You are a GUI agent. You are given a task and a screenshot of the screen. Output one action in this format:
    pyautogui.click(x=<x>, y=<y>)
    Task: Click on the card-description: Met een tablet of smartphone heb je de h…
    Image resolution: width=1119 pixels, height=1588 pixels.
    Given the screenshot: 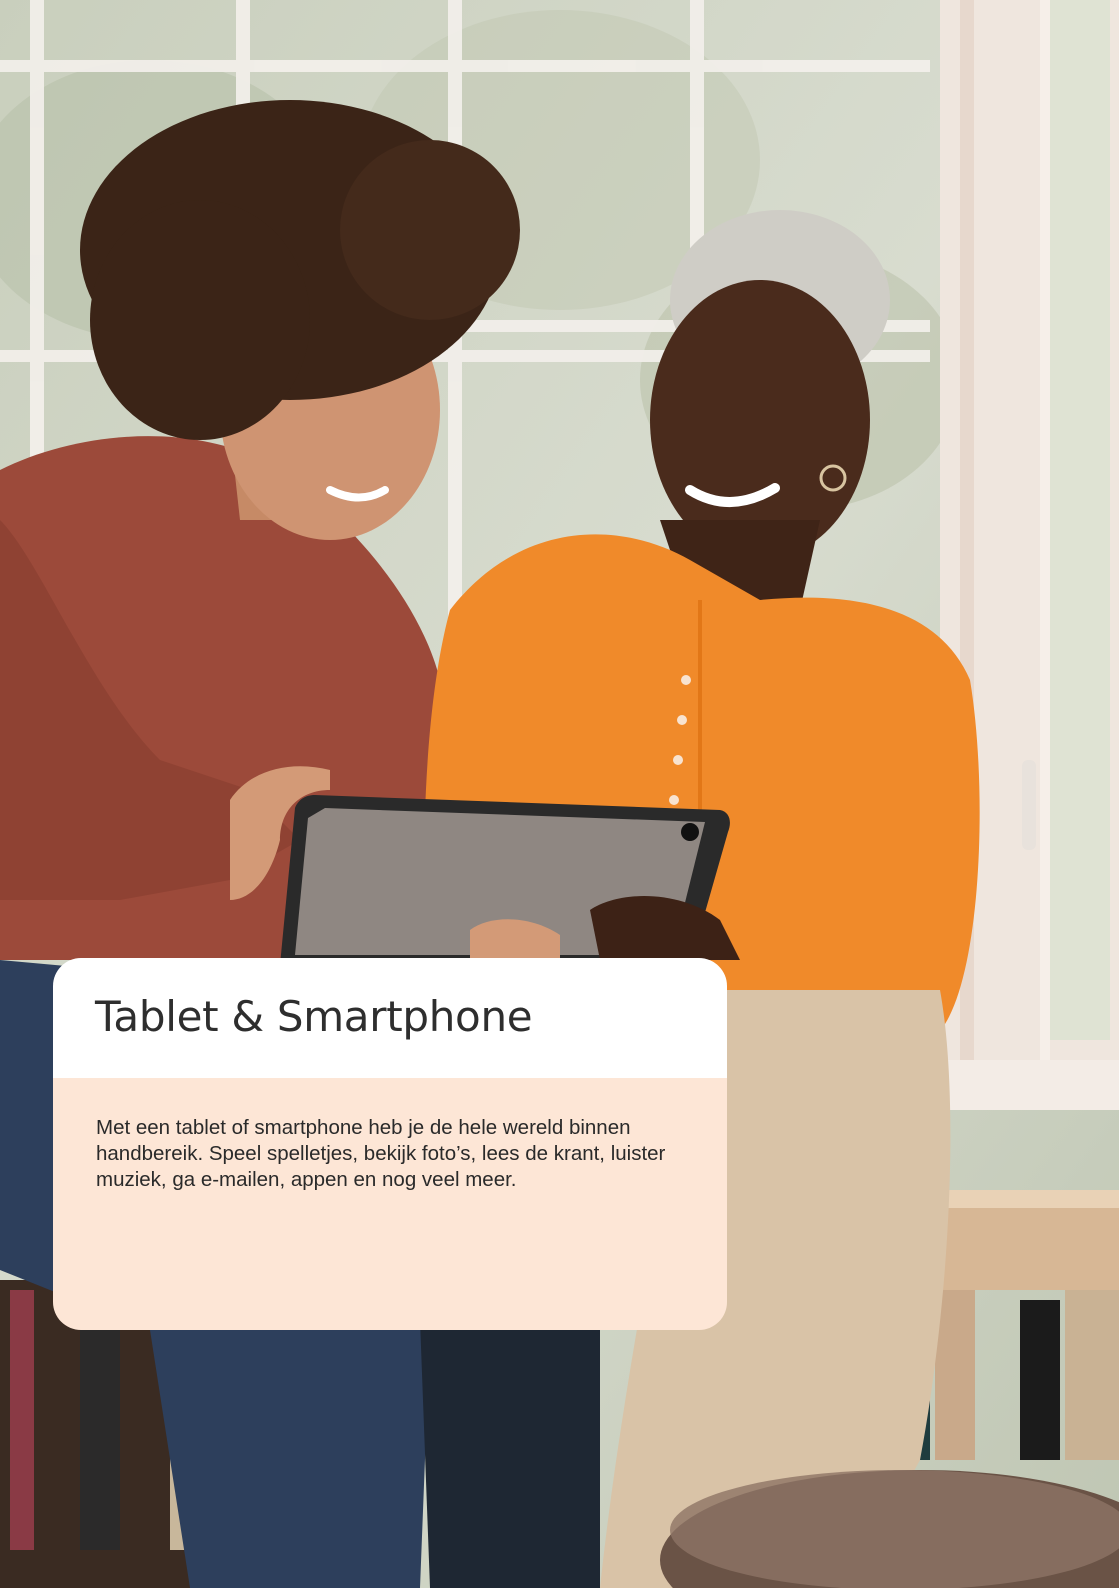 What is the action you would take?
    pyautogui.click(x=381, y=1153)
    